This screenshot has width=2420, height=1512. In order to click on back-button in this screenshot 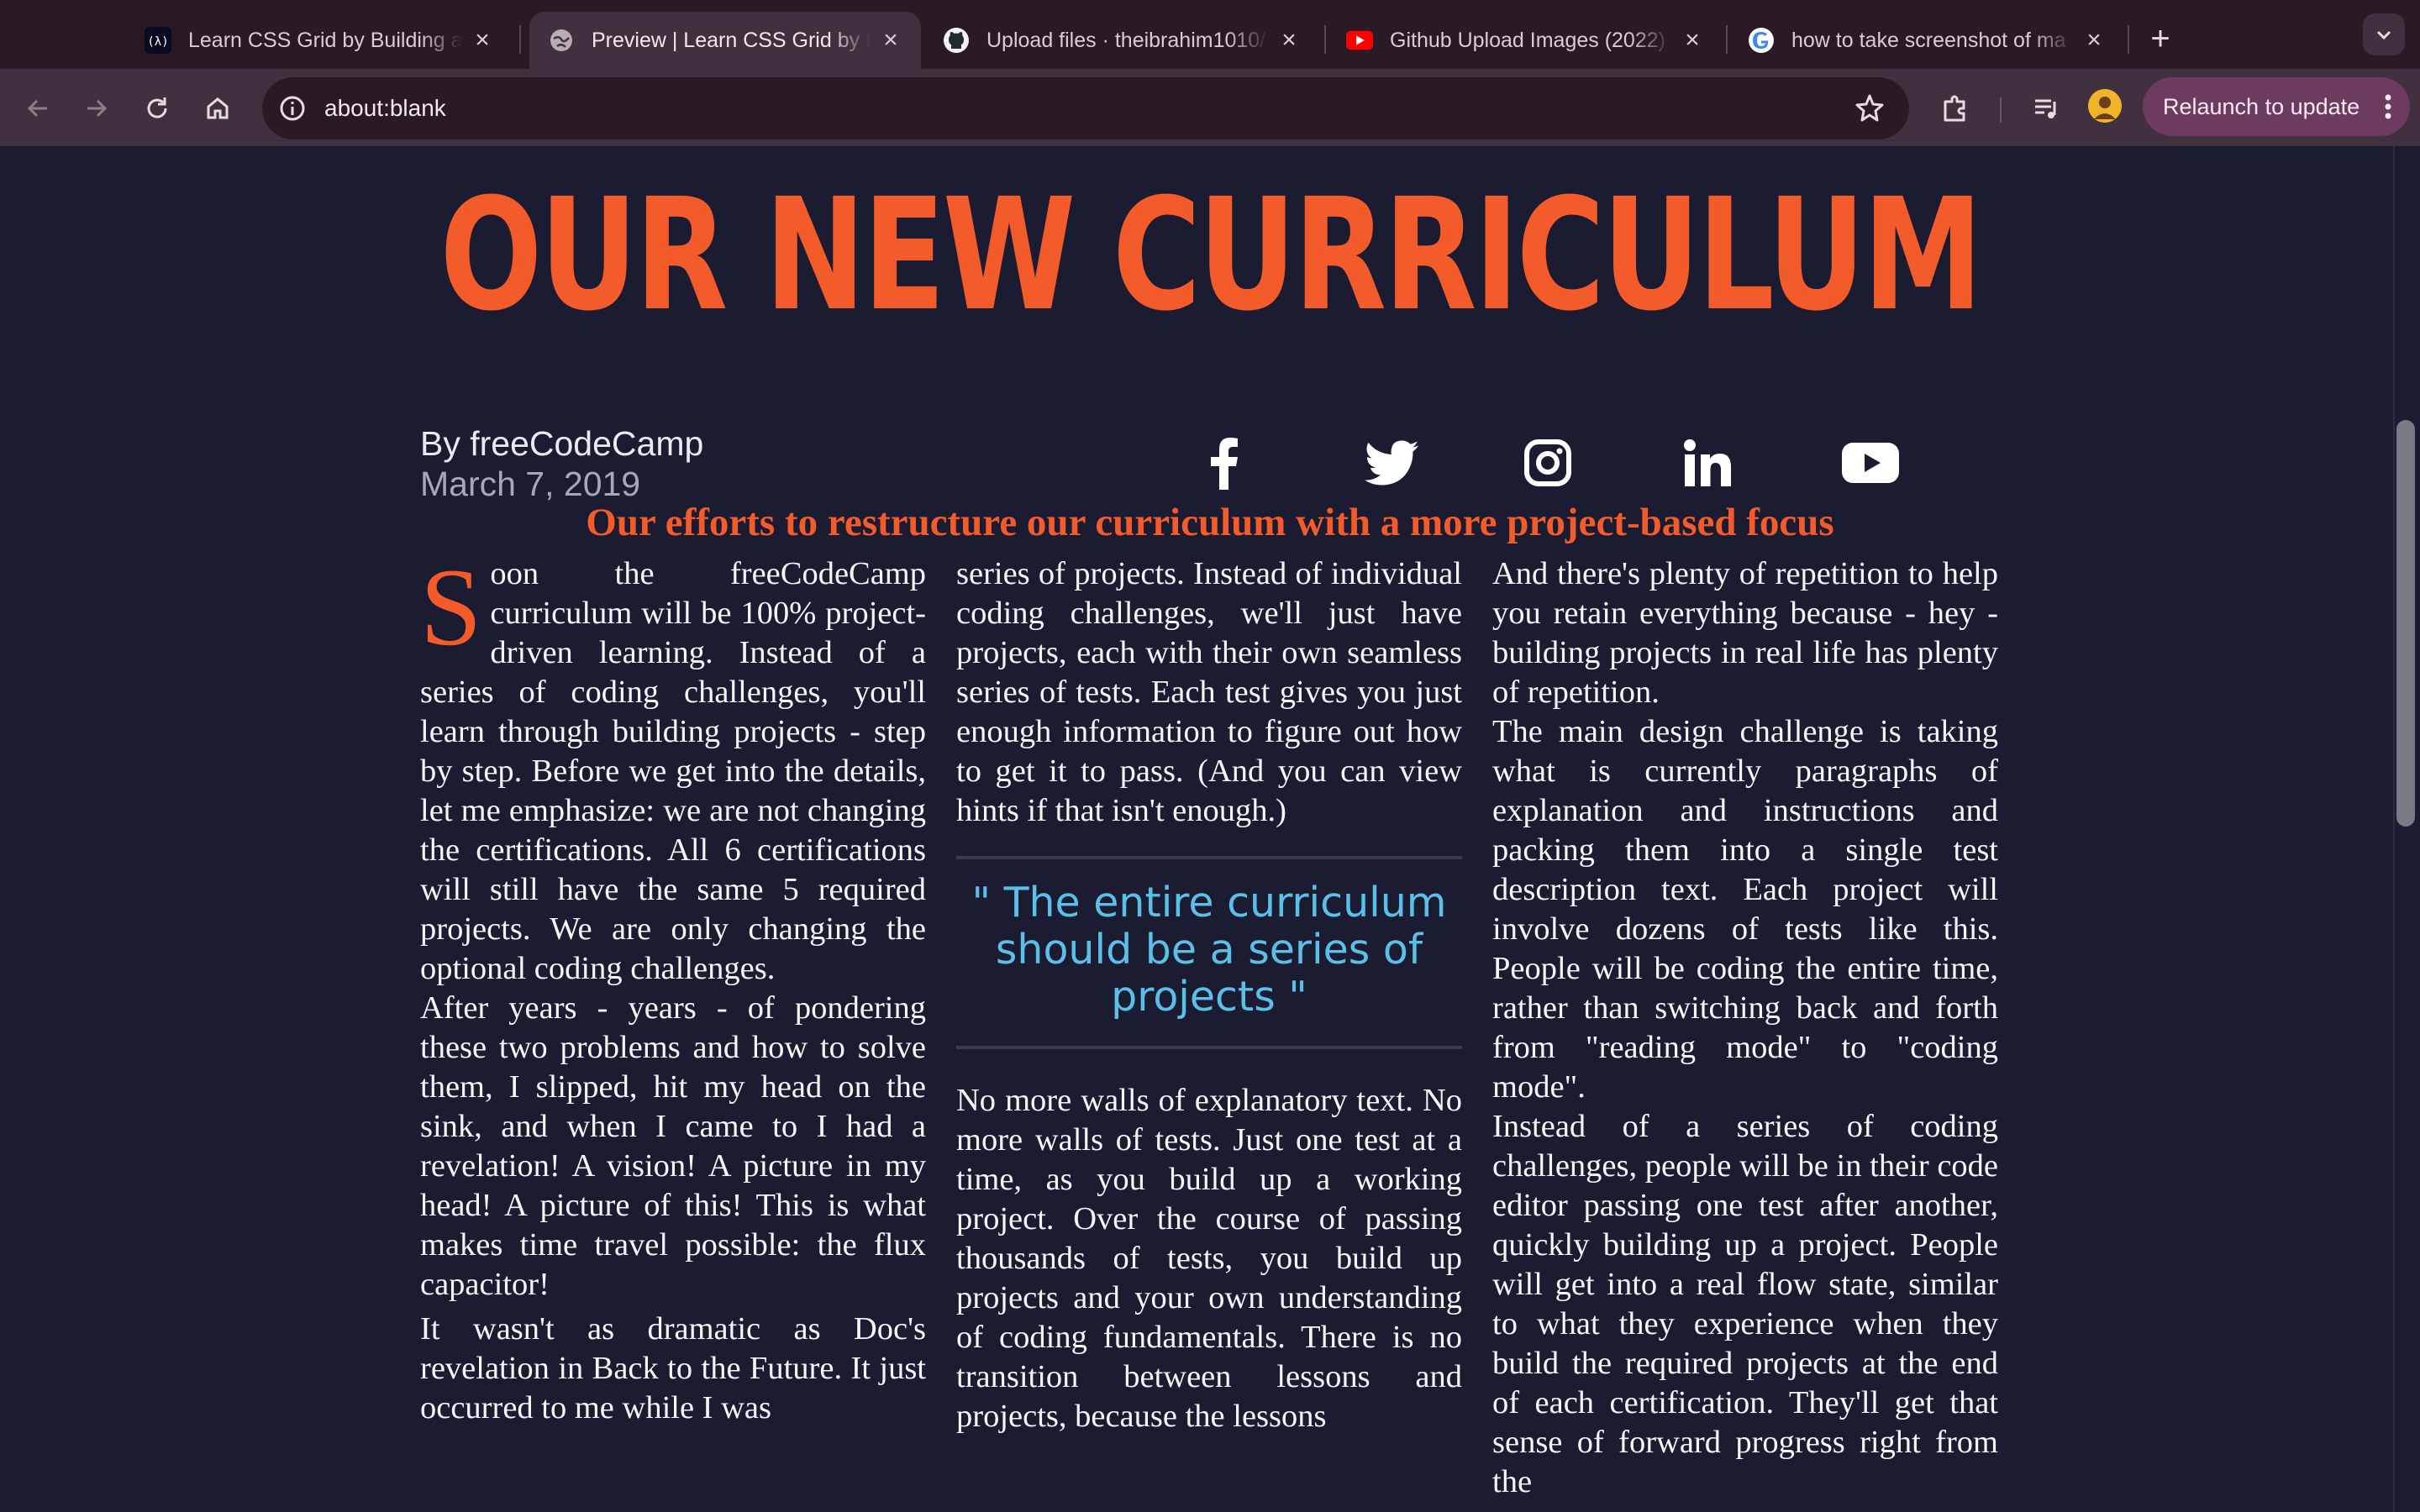, I will do `click(38, 108)`.